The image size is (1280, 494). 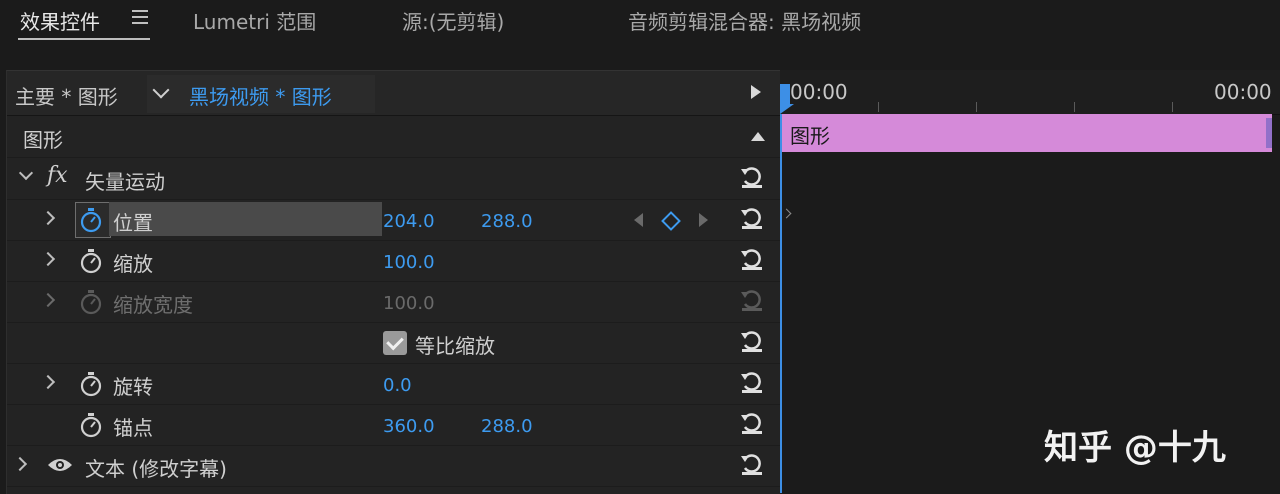 I want to click on param-row-uniform-scale: 等比缩放, so click(x=393, y=343).